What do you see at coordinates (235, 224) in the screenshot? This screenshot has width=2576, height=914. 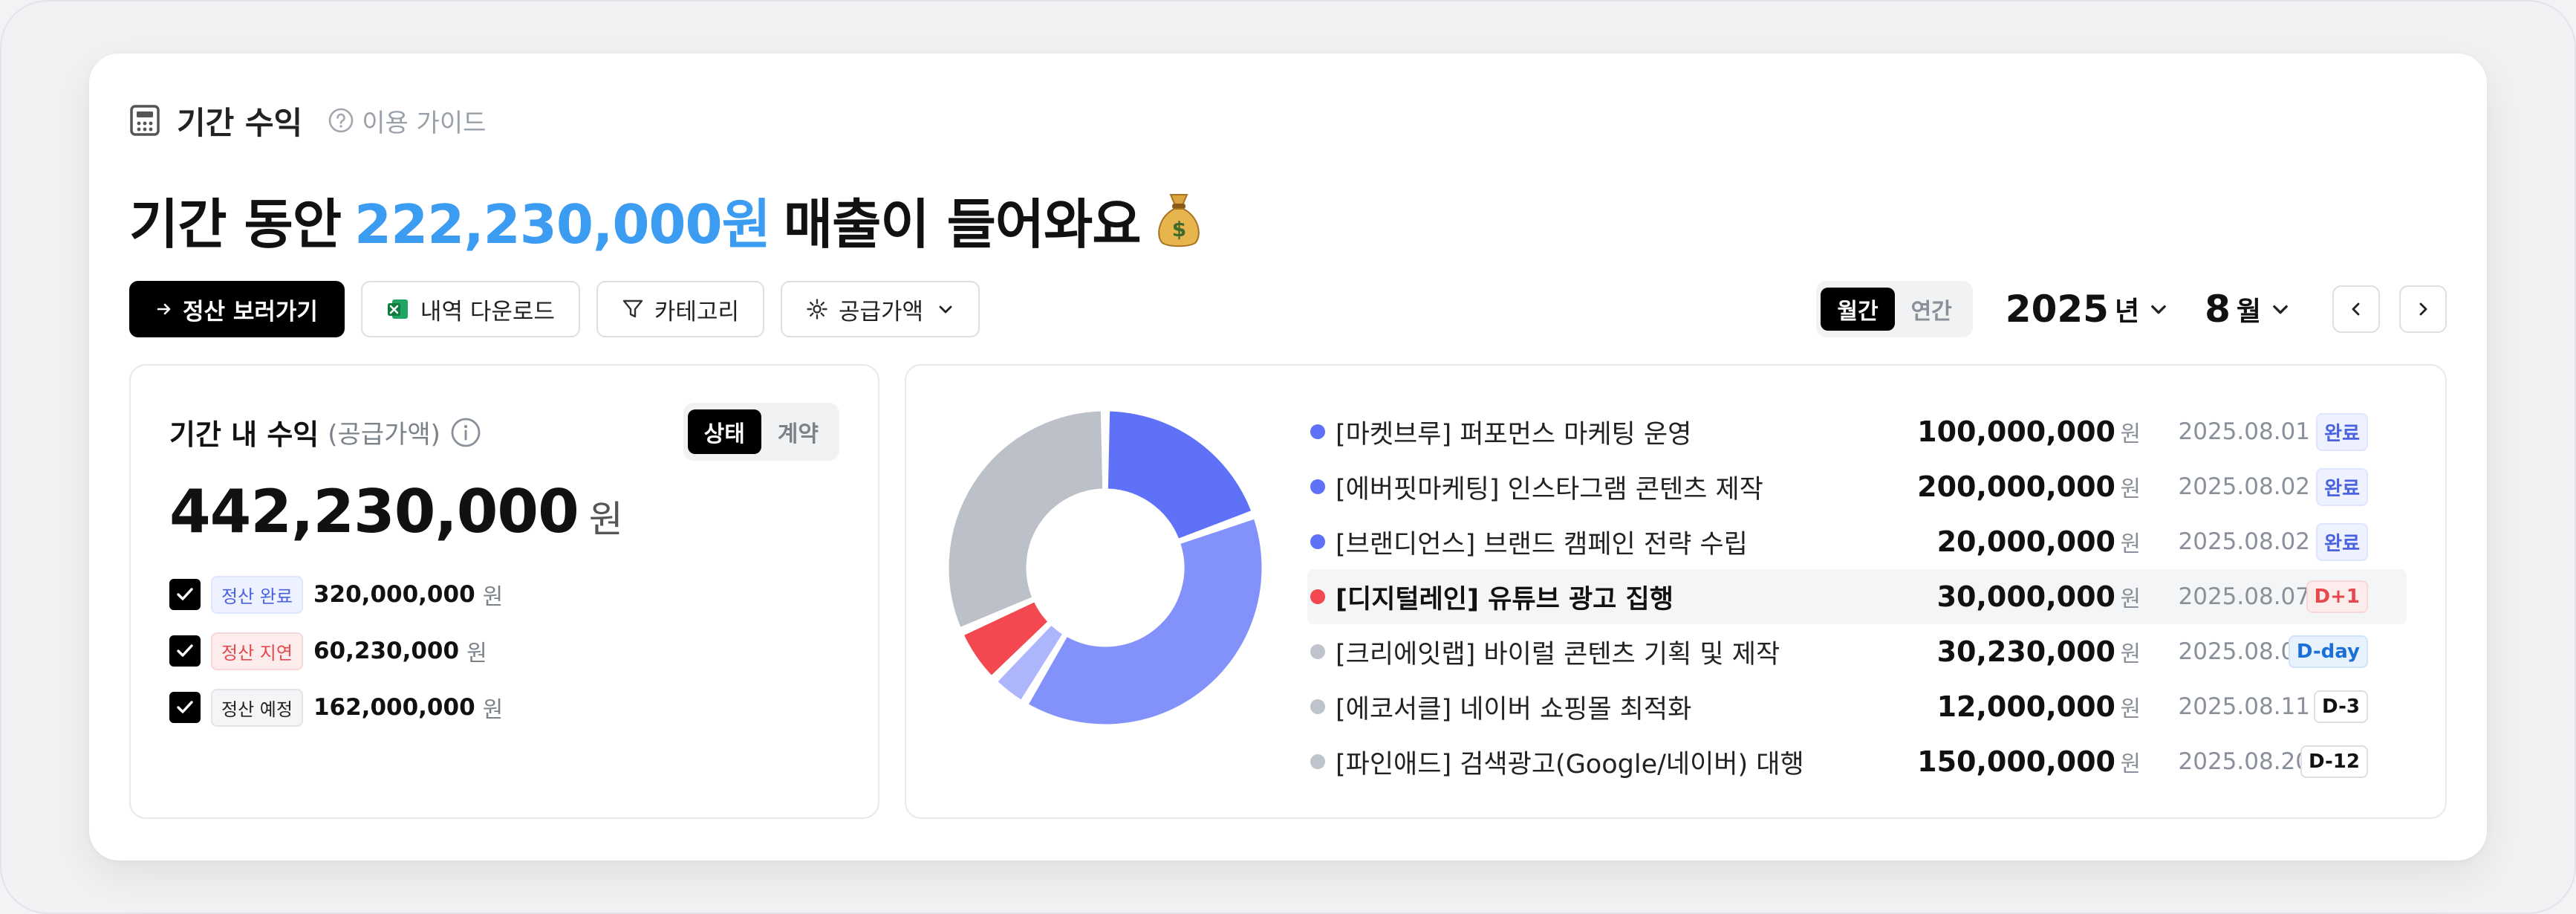 I see `headline-prefix: 기간 동안` at bounding box center [235, 224].